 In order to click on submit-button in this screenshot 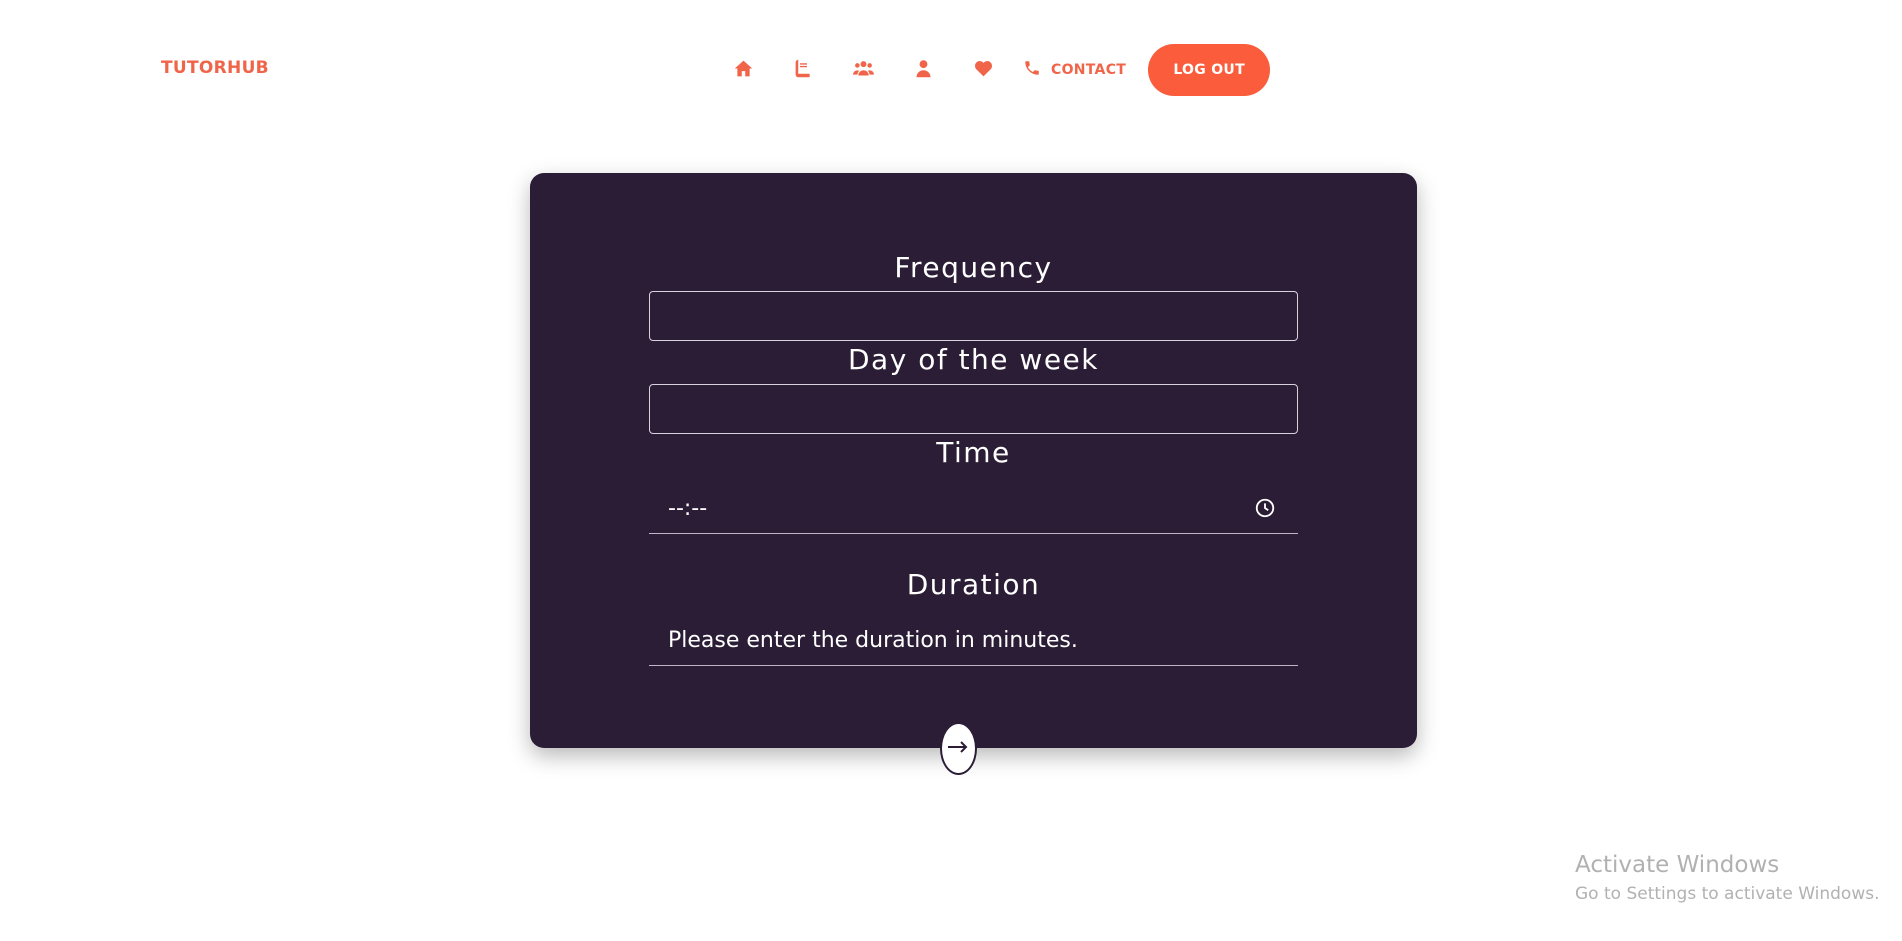, I will do `click(958, 748)`.